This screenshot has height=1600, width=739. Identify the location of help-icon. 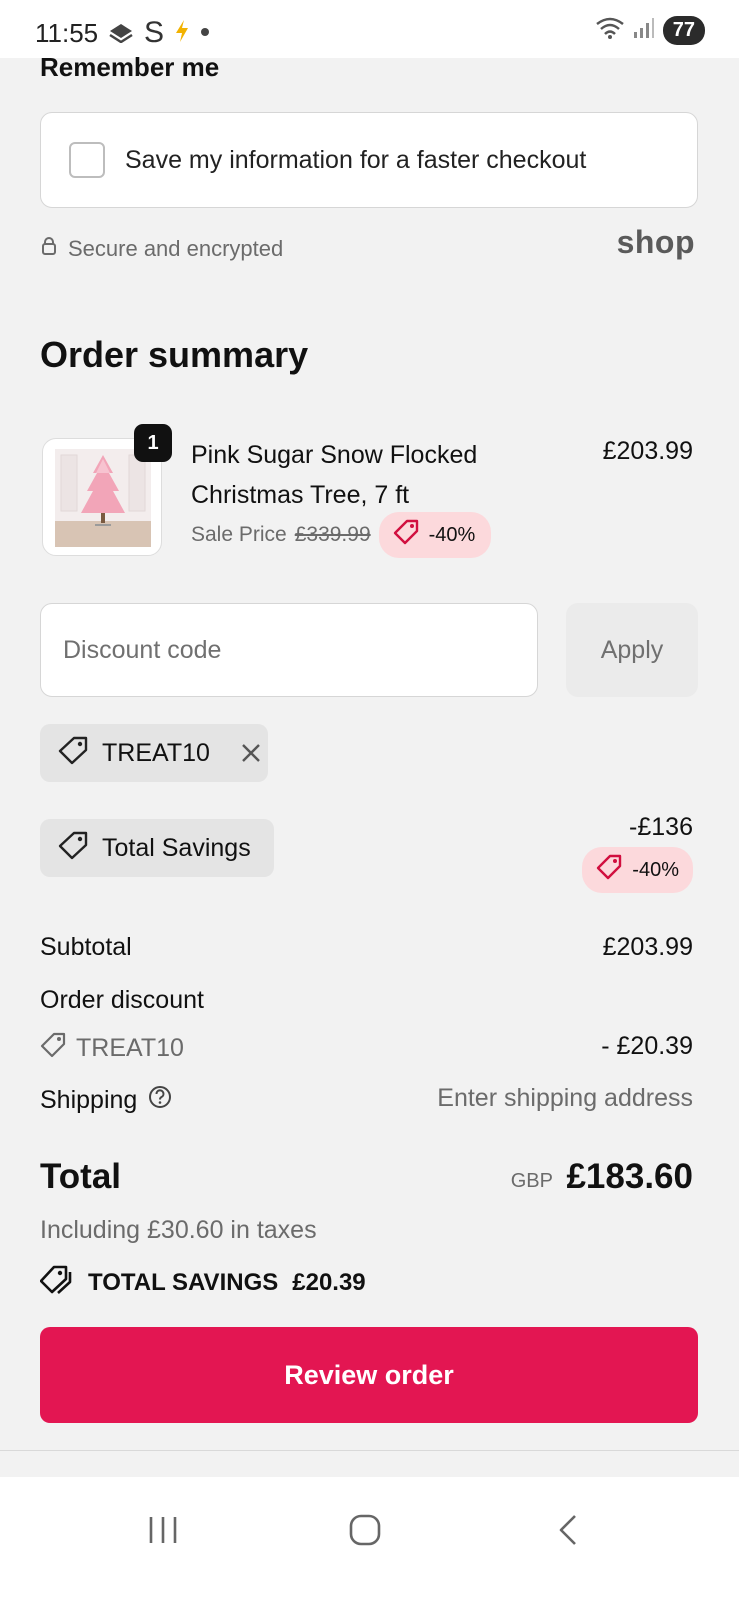
(160, 1100).